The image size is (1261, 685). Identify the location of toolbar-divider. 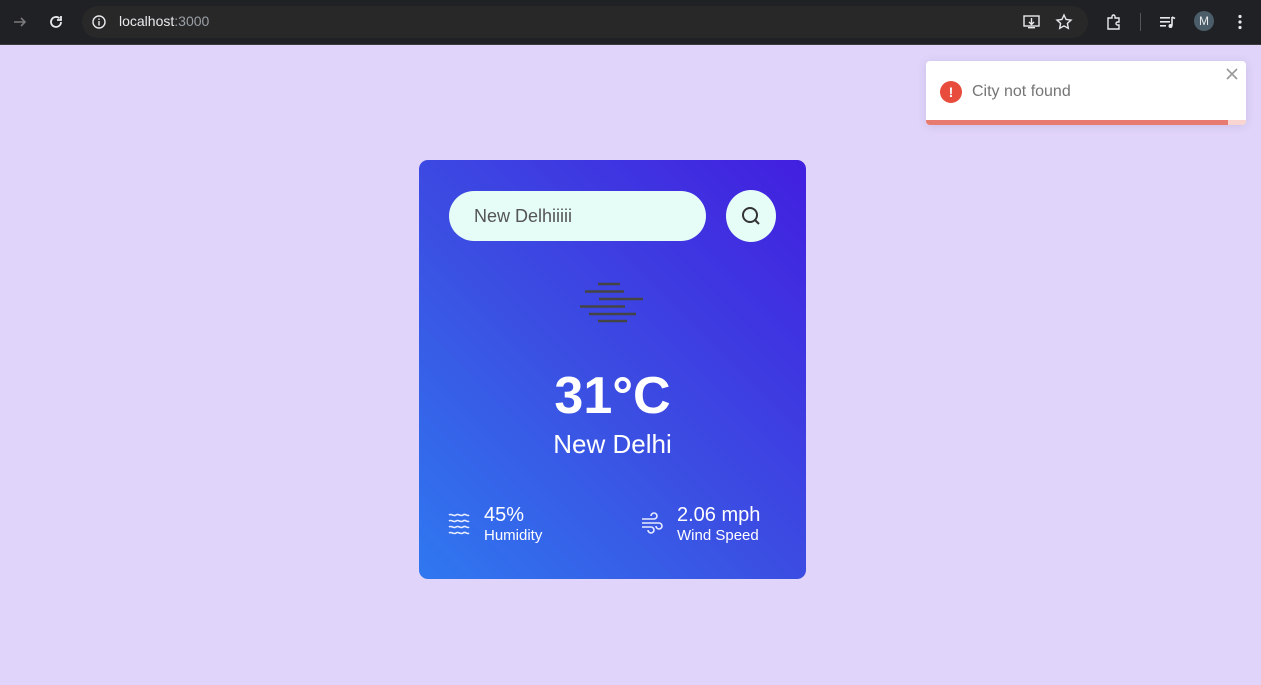
(1140, 22).